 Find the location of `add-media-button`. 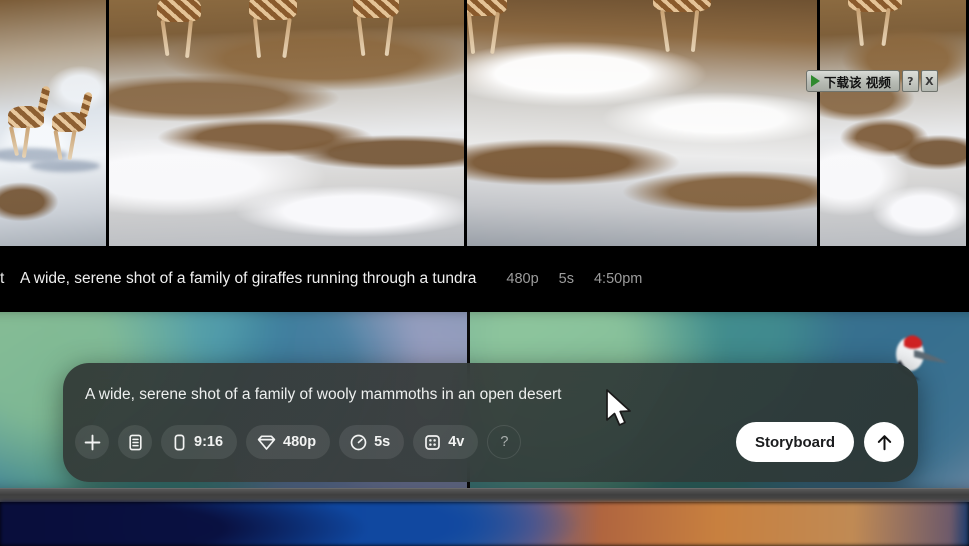

add-media-button is located at coordinates (92, 442).